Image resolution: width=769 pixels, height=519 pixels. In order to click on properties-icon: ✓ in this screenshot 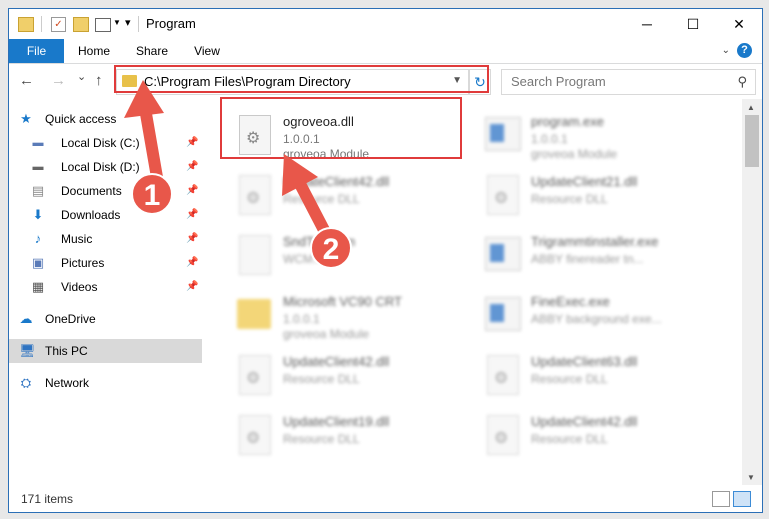, I will do `click(58, 24)`.